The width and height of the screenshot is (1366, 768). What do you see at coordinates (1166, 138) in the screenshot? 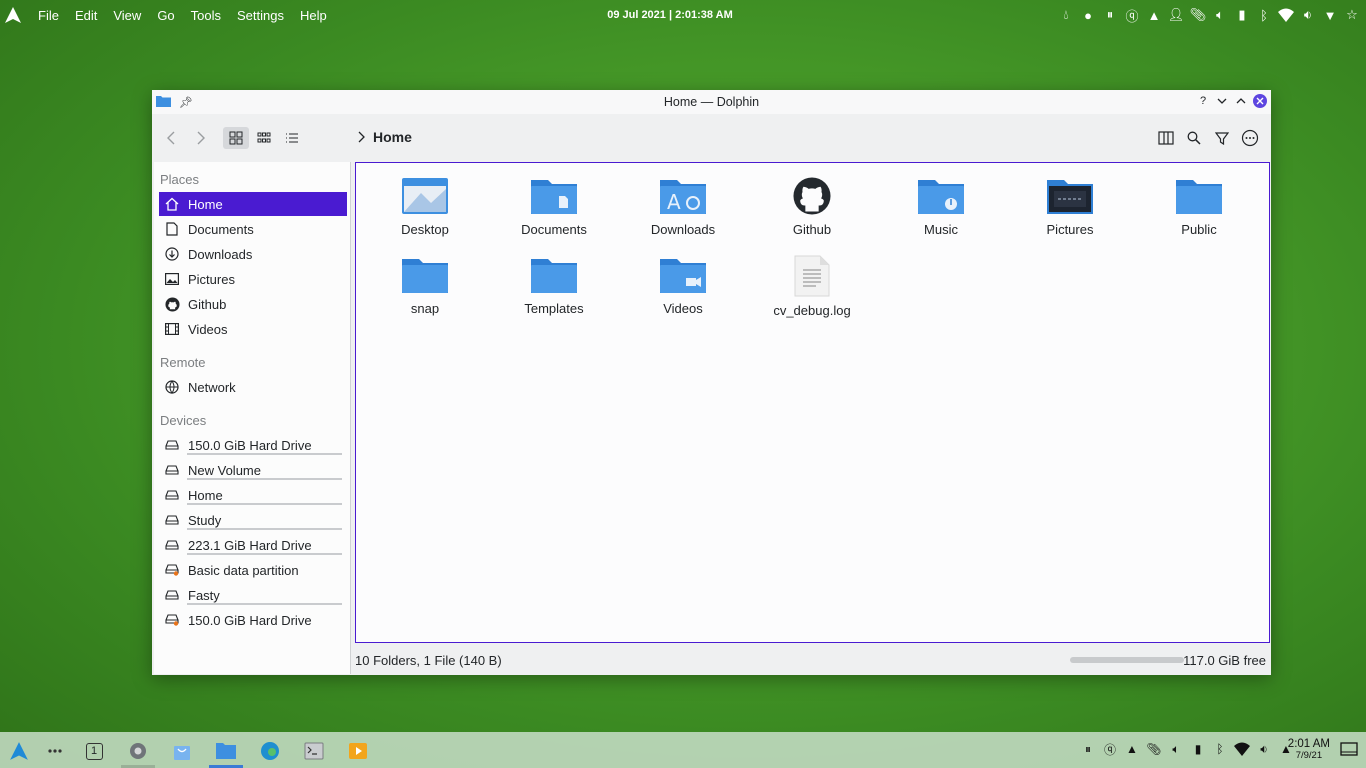
I see `split-view-button` at bounding box center [1166, 138].